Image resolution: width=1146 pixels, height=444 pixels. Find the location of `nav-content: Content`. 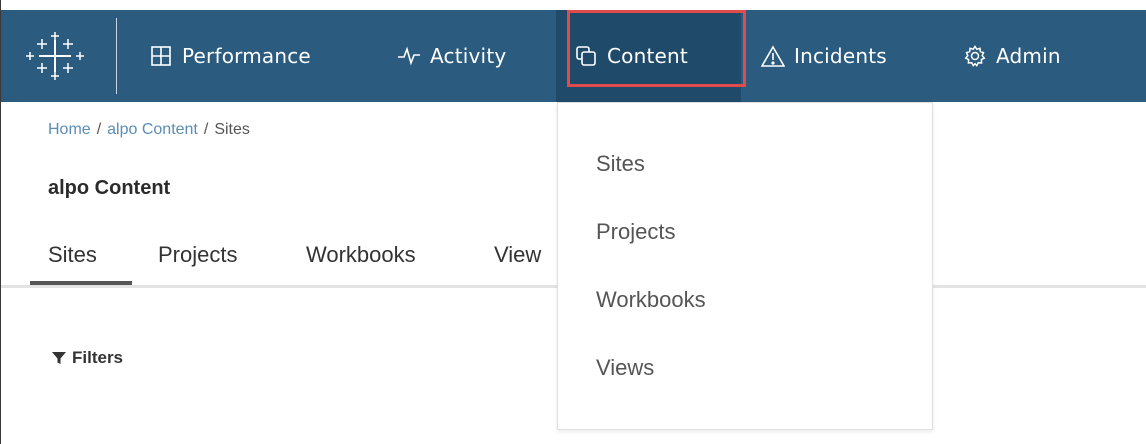

nav-content: Content is located at coordinates (648, 56).